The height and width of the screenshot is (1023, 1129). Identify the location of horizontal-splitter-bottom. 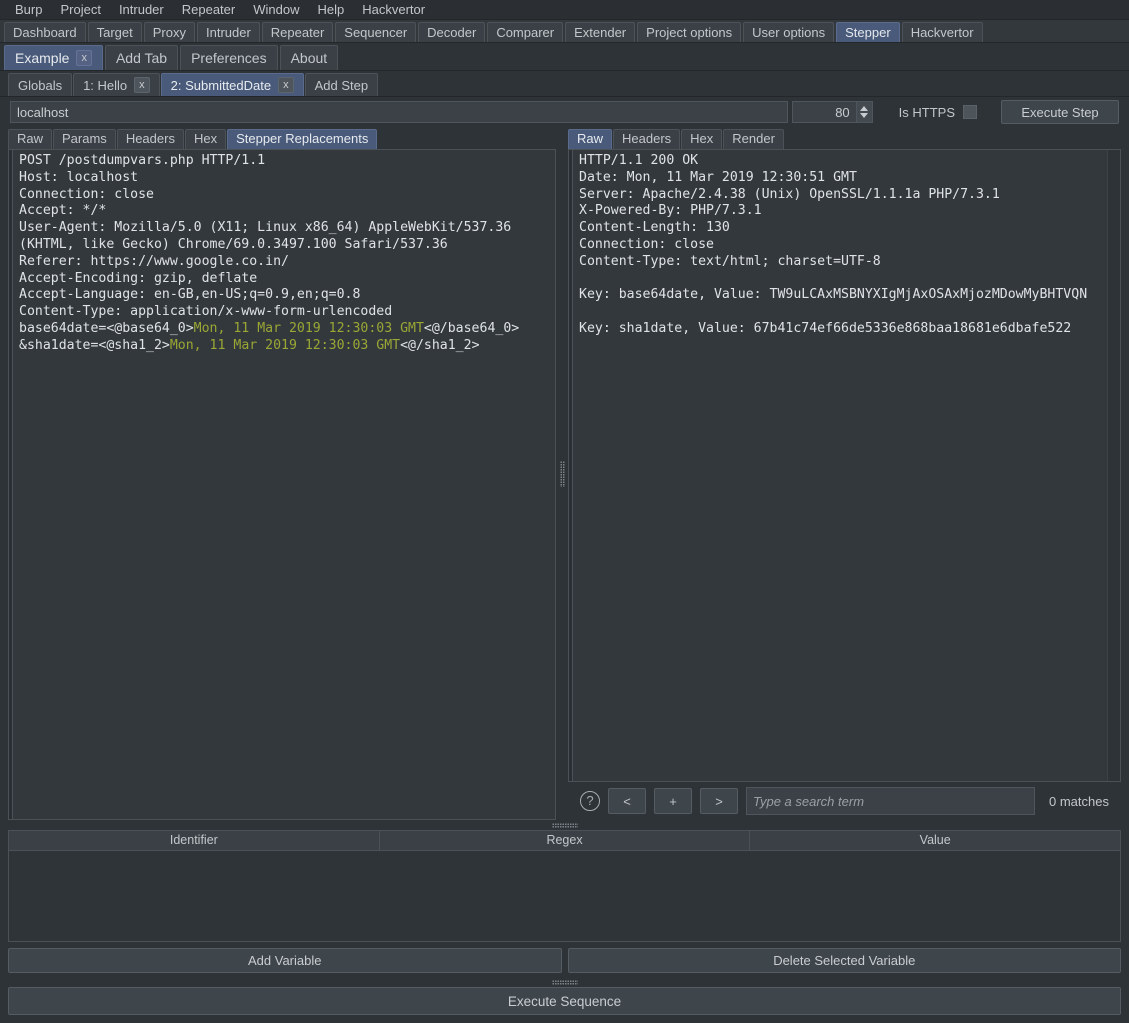
(564, 982).